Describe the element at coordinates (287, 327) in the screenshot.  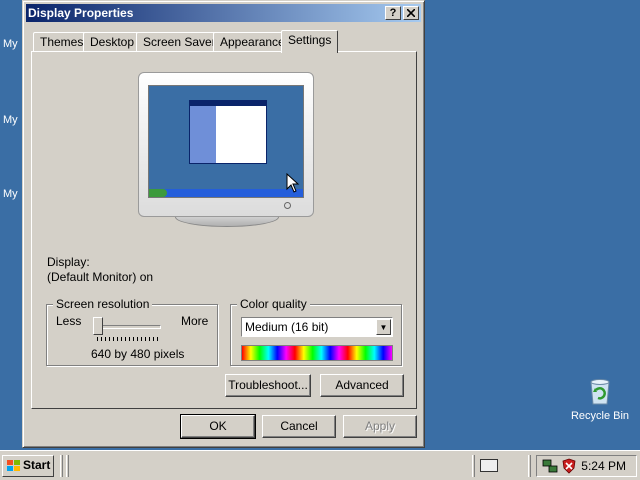
I see `color-quality-value: Medium (16 bit)` at that location.